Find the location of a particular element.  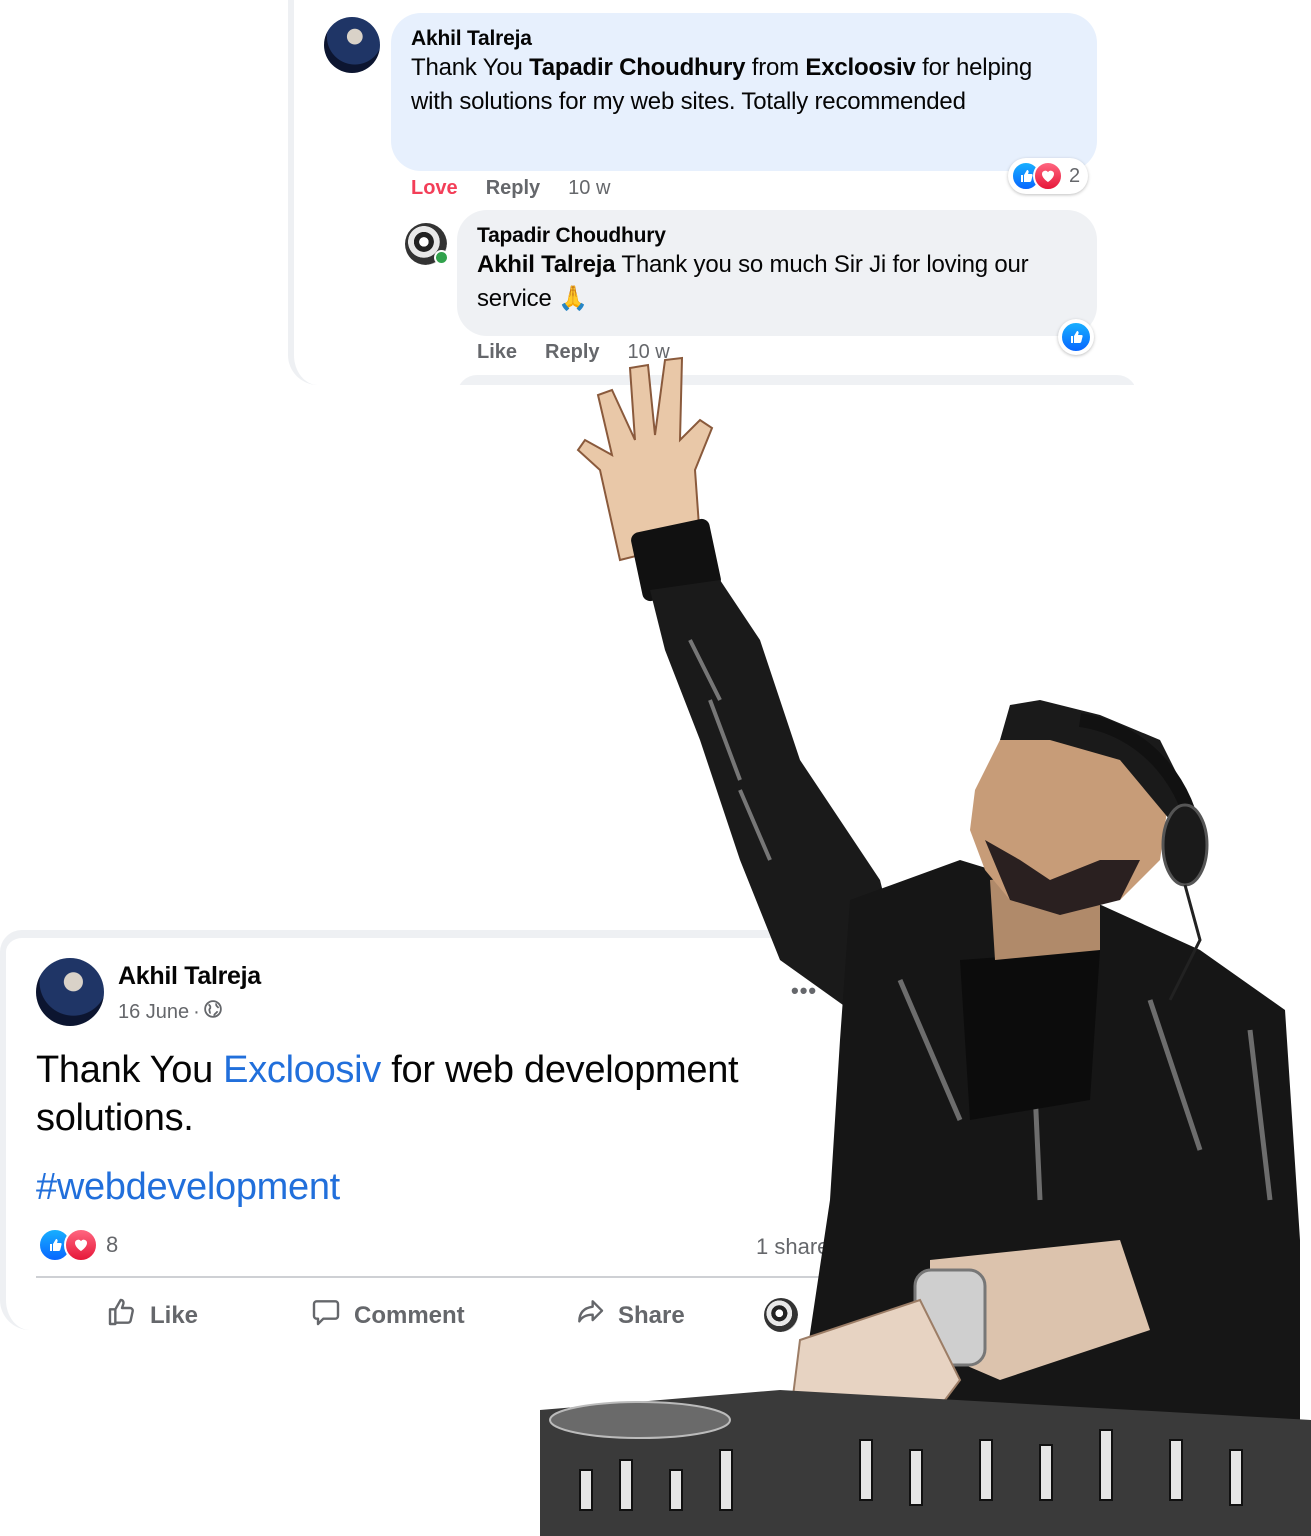

comment-reactions: 2 is located at coordinates (1048, 176).